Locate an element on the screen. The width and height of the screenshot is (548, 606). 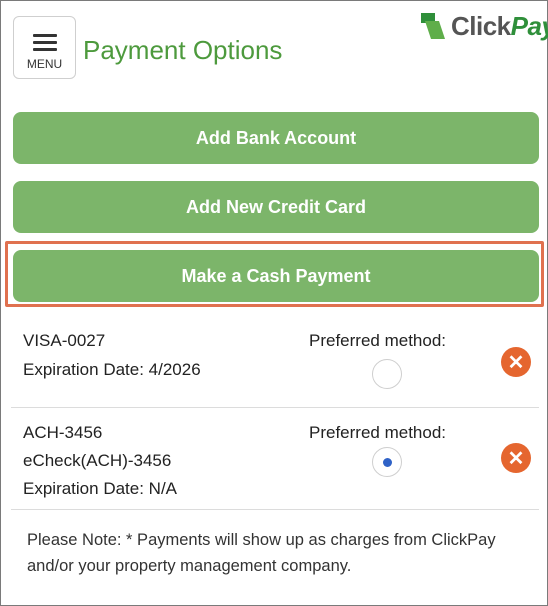
menu-button: MENU is located at coordinates (44, 47).